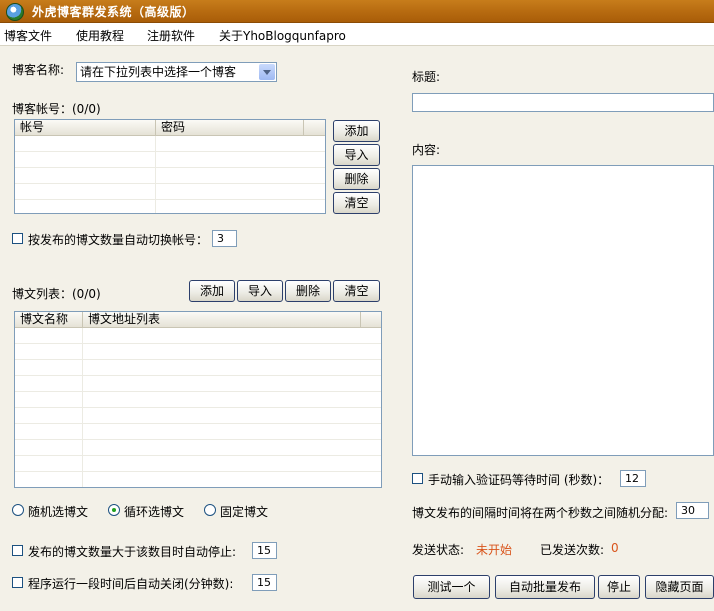 The height and width of the screenshot is (611, 714). Describe the element at coordinates (56, 109) in the screenshot. I see `accounts-label: 博客帐号：(0/0)` at that location.